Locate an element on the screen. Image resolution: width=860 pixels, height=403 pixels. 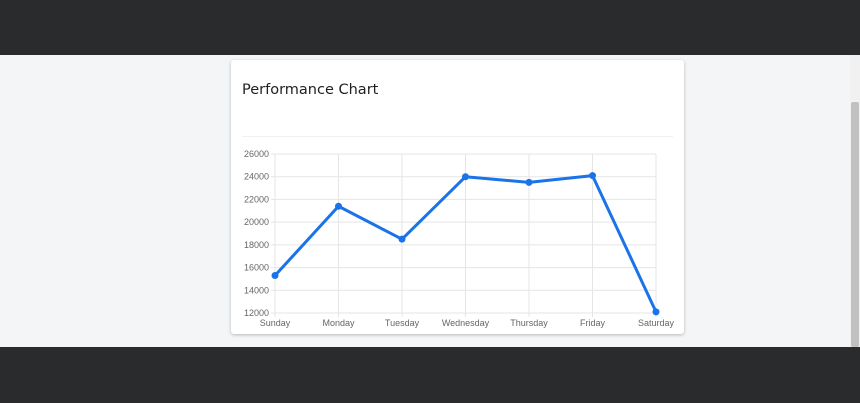
x-tick-label: Monday is located at coordinates (338, 323).